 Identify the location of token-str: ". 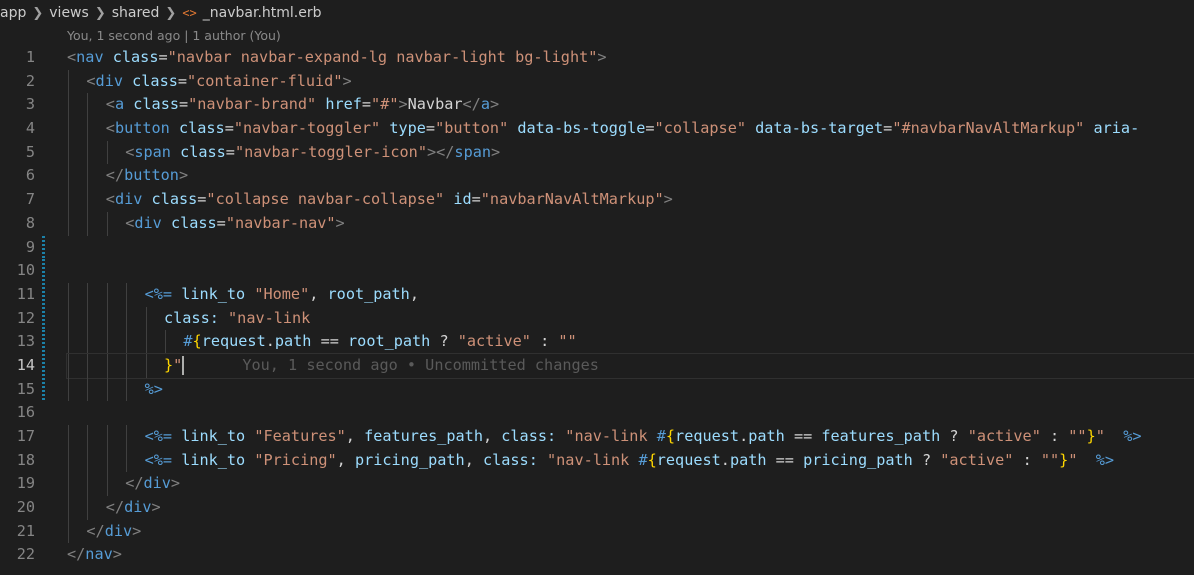
(178, 364).